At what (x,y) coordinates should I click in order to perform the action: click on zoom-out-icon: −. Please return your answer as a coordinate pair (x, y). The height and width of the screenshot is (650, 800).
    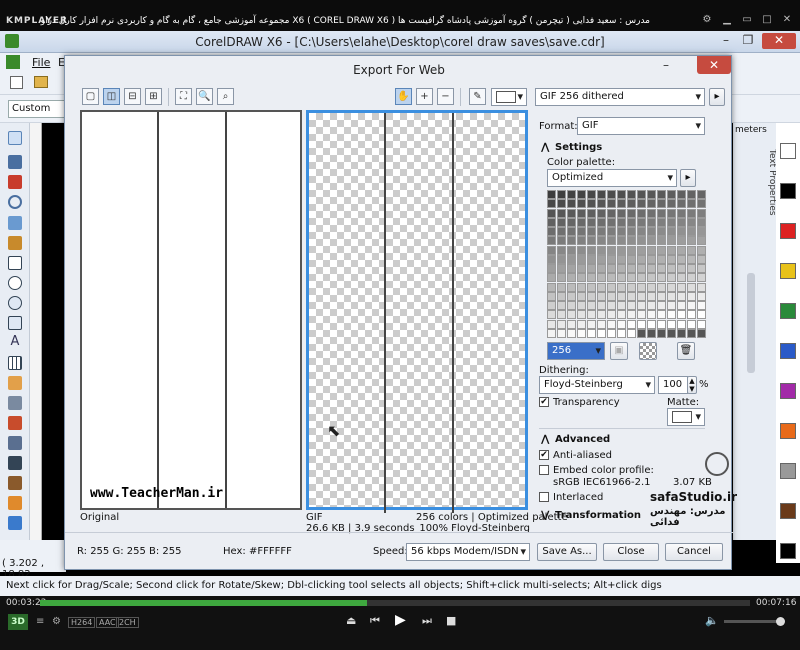
    Looking at the image, I should click on (445, 96).